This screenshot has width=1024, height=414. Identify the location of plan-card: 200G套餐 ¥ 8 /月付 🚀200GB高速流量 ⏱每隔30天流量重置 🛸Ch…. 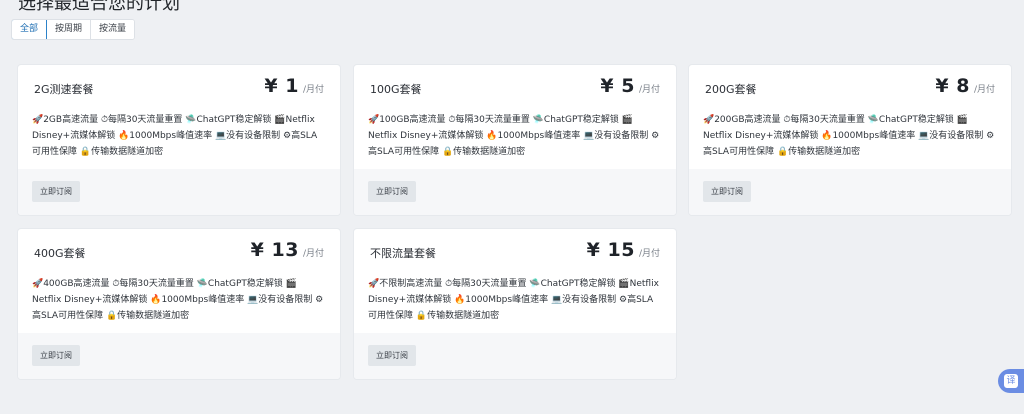
(850, 140).